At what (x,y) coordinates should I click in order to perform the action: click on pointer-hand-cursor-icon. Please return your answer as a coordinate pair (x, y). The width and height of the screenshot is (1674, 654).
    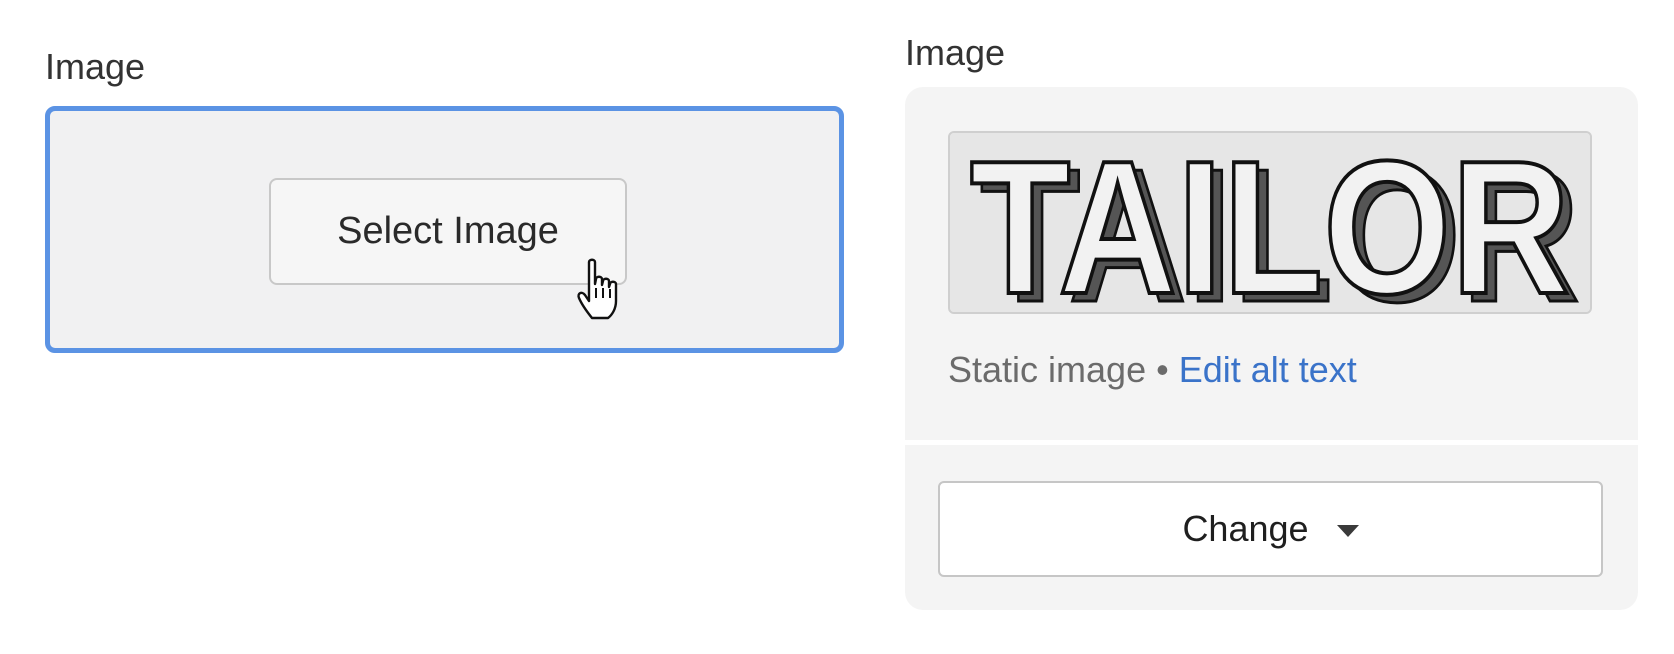
    Looking at the image, I should click on (597, 289).